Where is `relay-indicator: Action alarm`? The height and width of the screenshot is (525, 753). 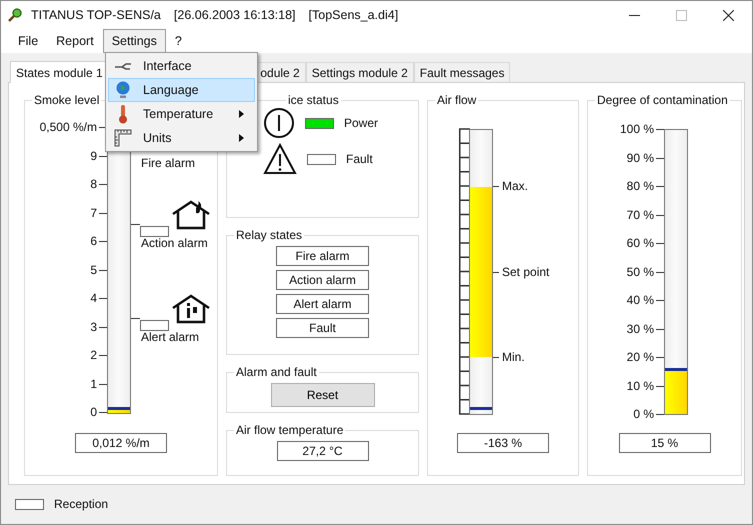
relay-indicator: Action alarm is located at coordinates (322, 280).